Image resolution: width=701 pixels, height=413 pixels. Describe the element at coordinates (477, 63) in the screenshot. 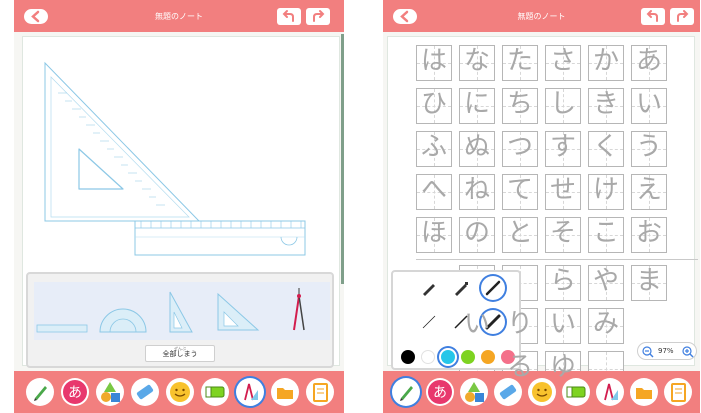

I see `practice-cell: な` at that location.